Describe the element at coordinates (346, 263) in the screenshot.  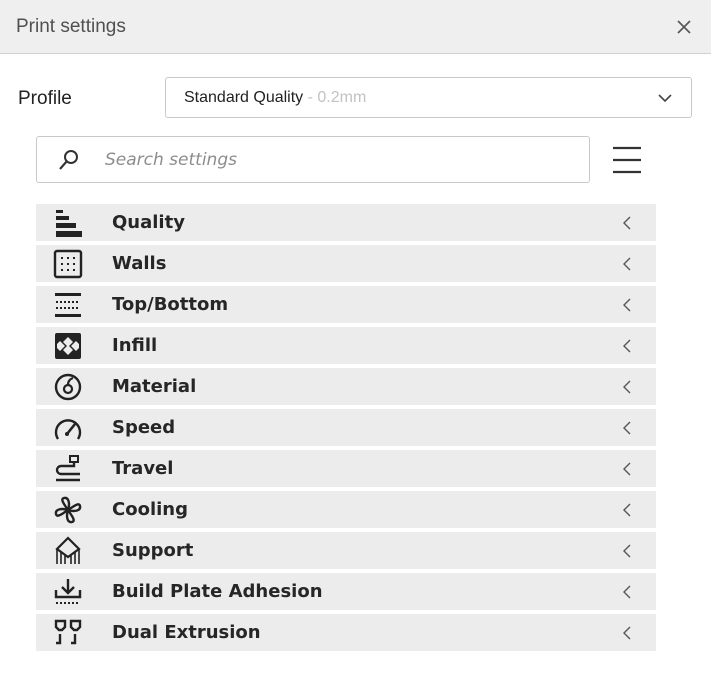
I see `category-walls: Walls` at that location.